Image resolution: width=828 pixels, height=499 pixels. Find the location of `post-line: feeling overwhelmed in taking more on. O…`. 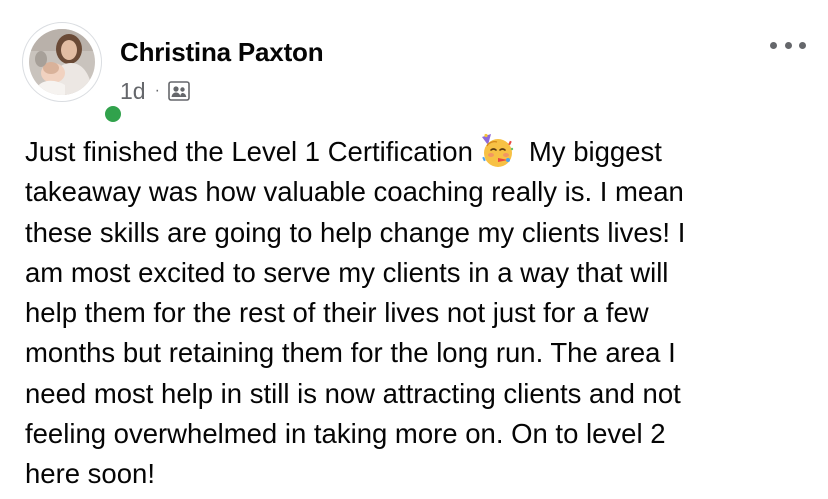

post-line: feeling overwhelmed in taking more on. O… is located at coordinates (345, 434).